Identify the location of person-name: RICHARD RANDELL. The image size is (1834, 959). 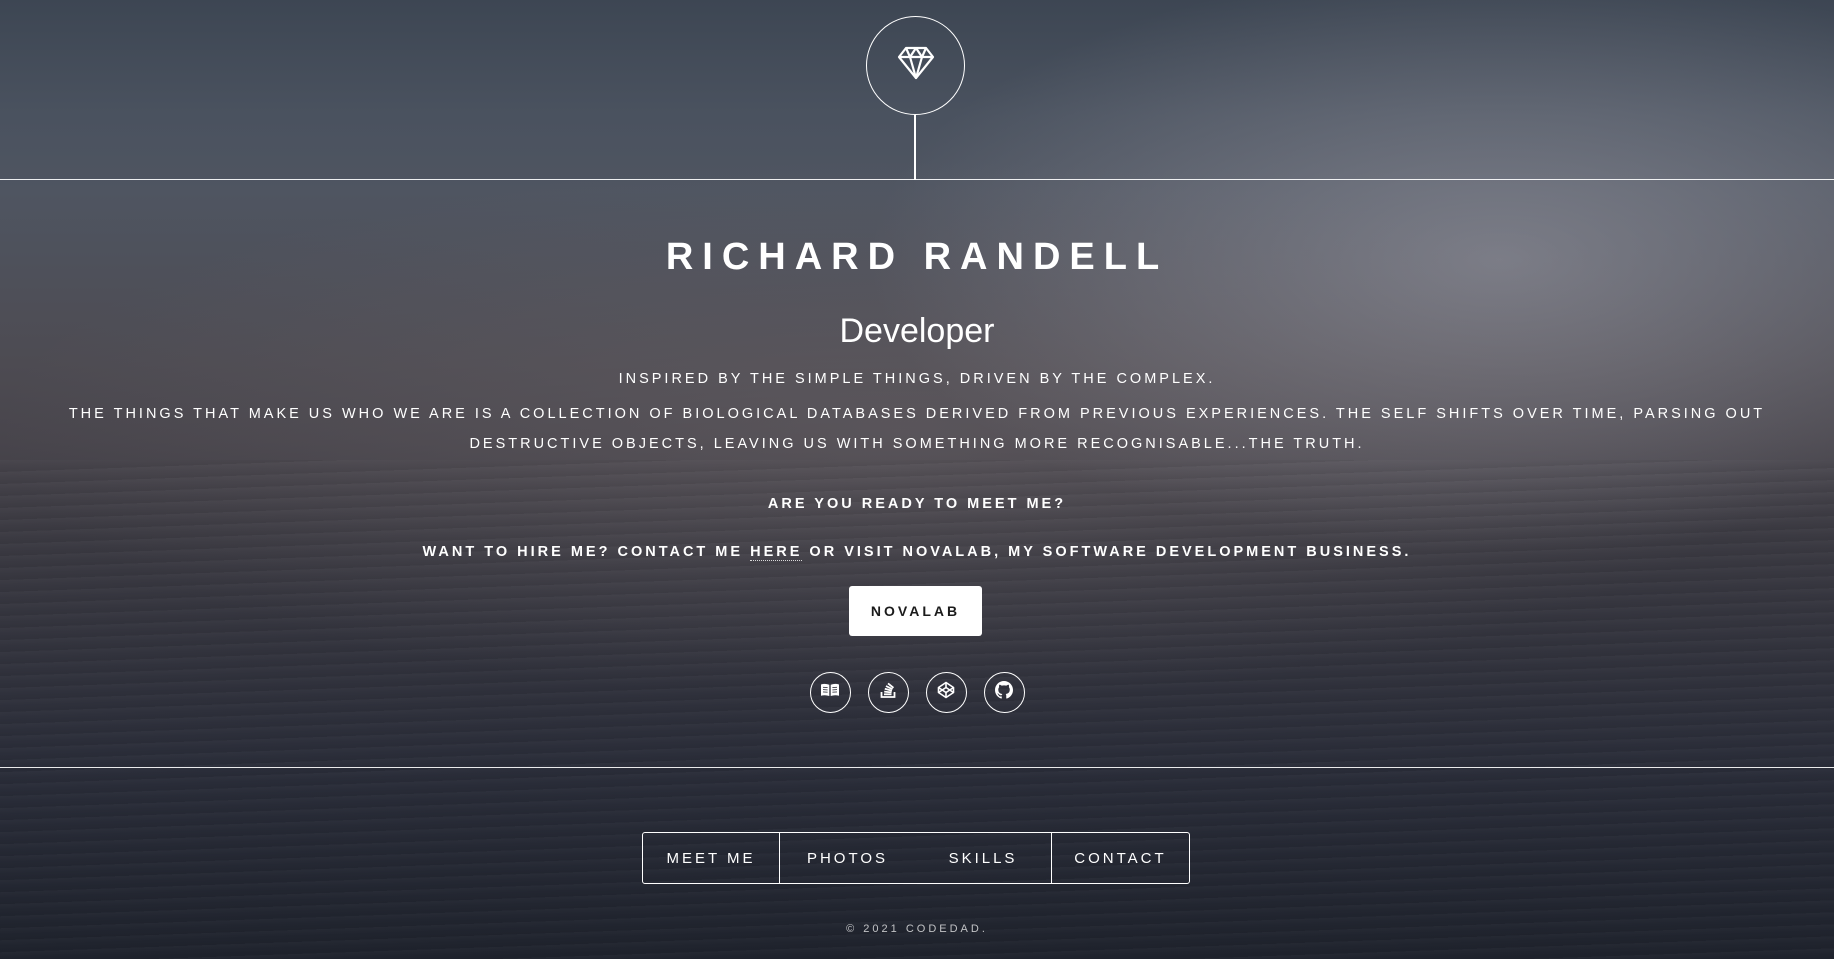
(917, 257).